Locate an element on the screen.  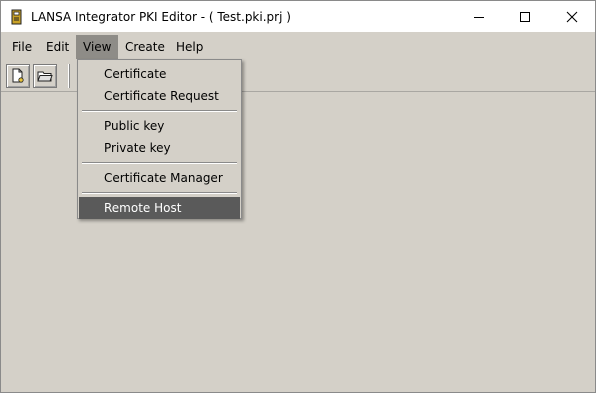
menu-item-public-key: Public key is located at coordinates (159, 126).